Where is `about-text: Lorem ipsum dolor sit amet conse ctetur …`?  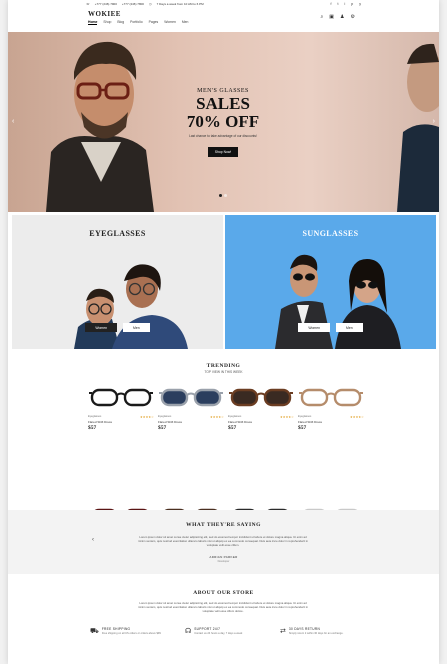
about-text: Lorem ipsum dolor sit amet conse ctetur … is located at coordinates (223, 607).